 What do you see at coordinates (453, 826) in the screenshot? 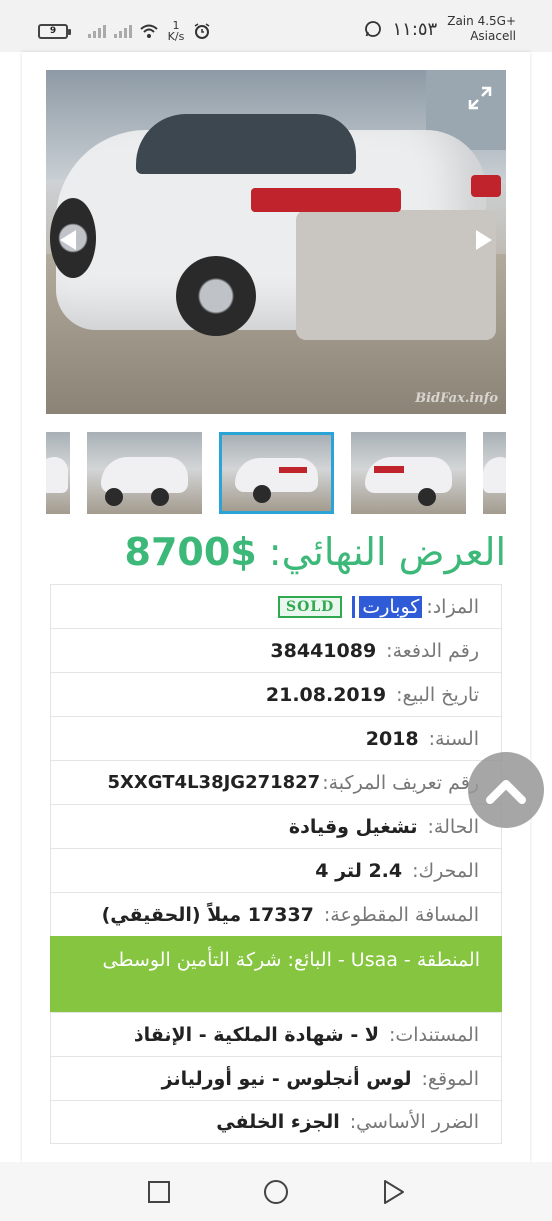
I see `condition-label: الحالة:` at bounding box center [453, 826].